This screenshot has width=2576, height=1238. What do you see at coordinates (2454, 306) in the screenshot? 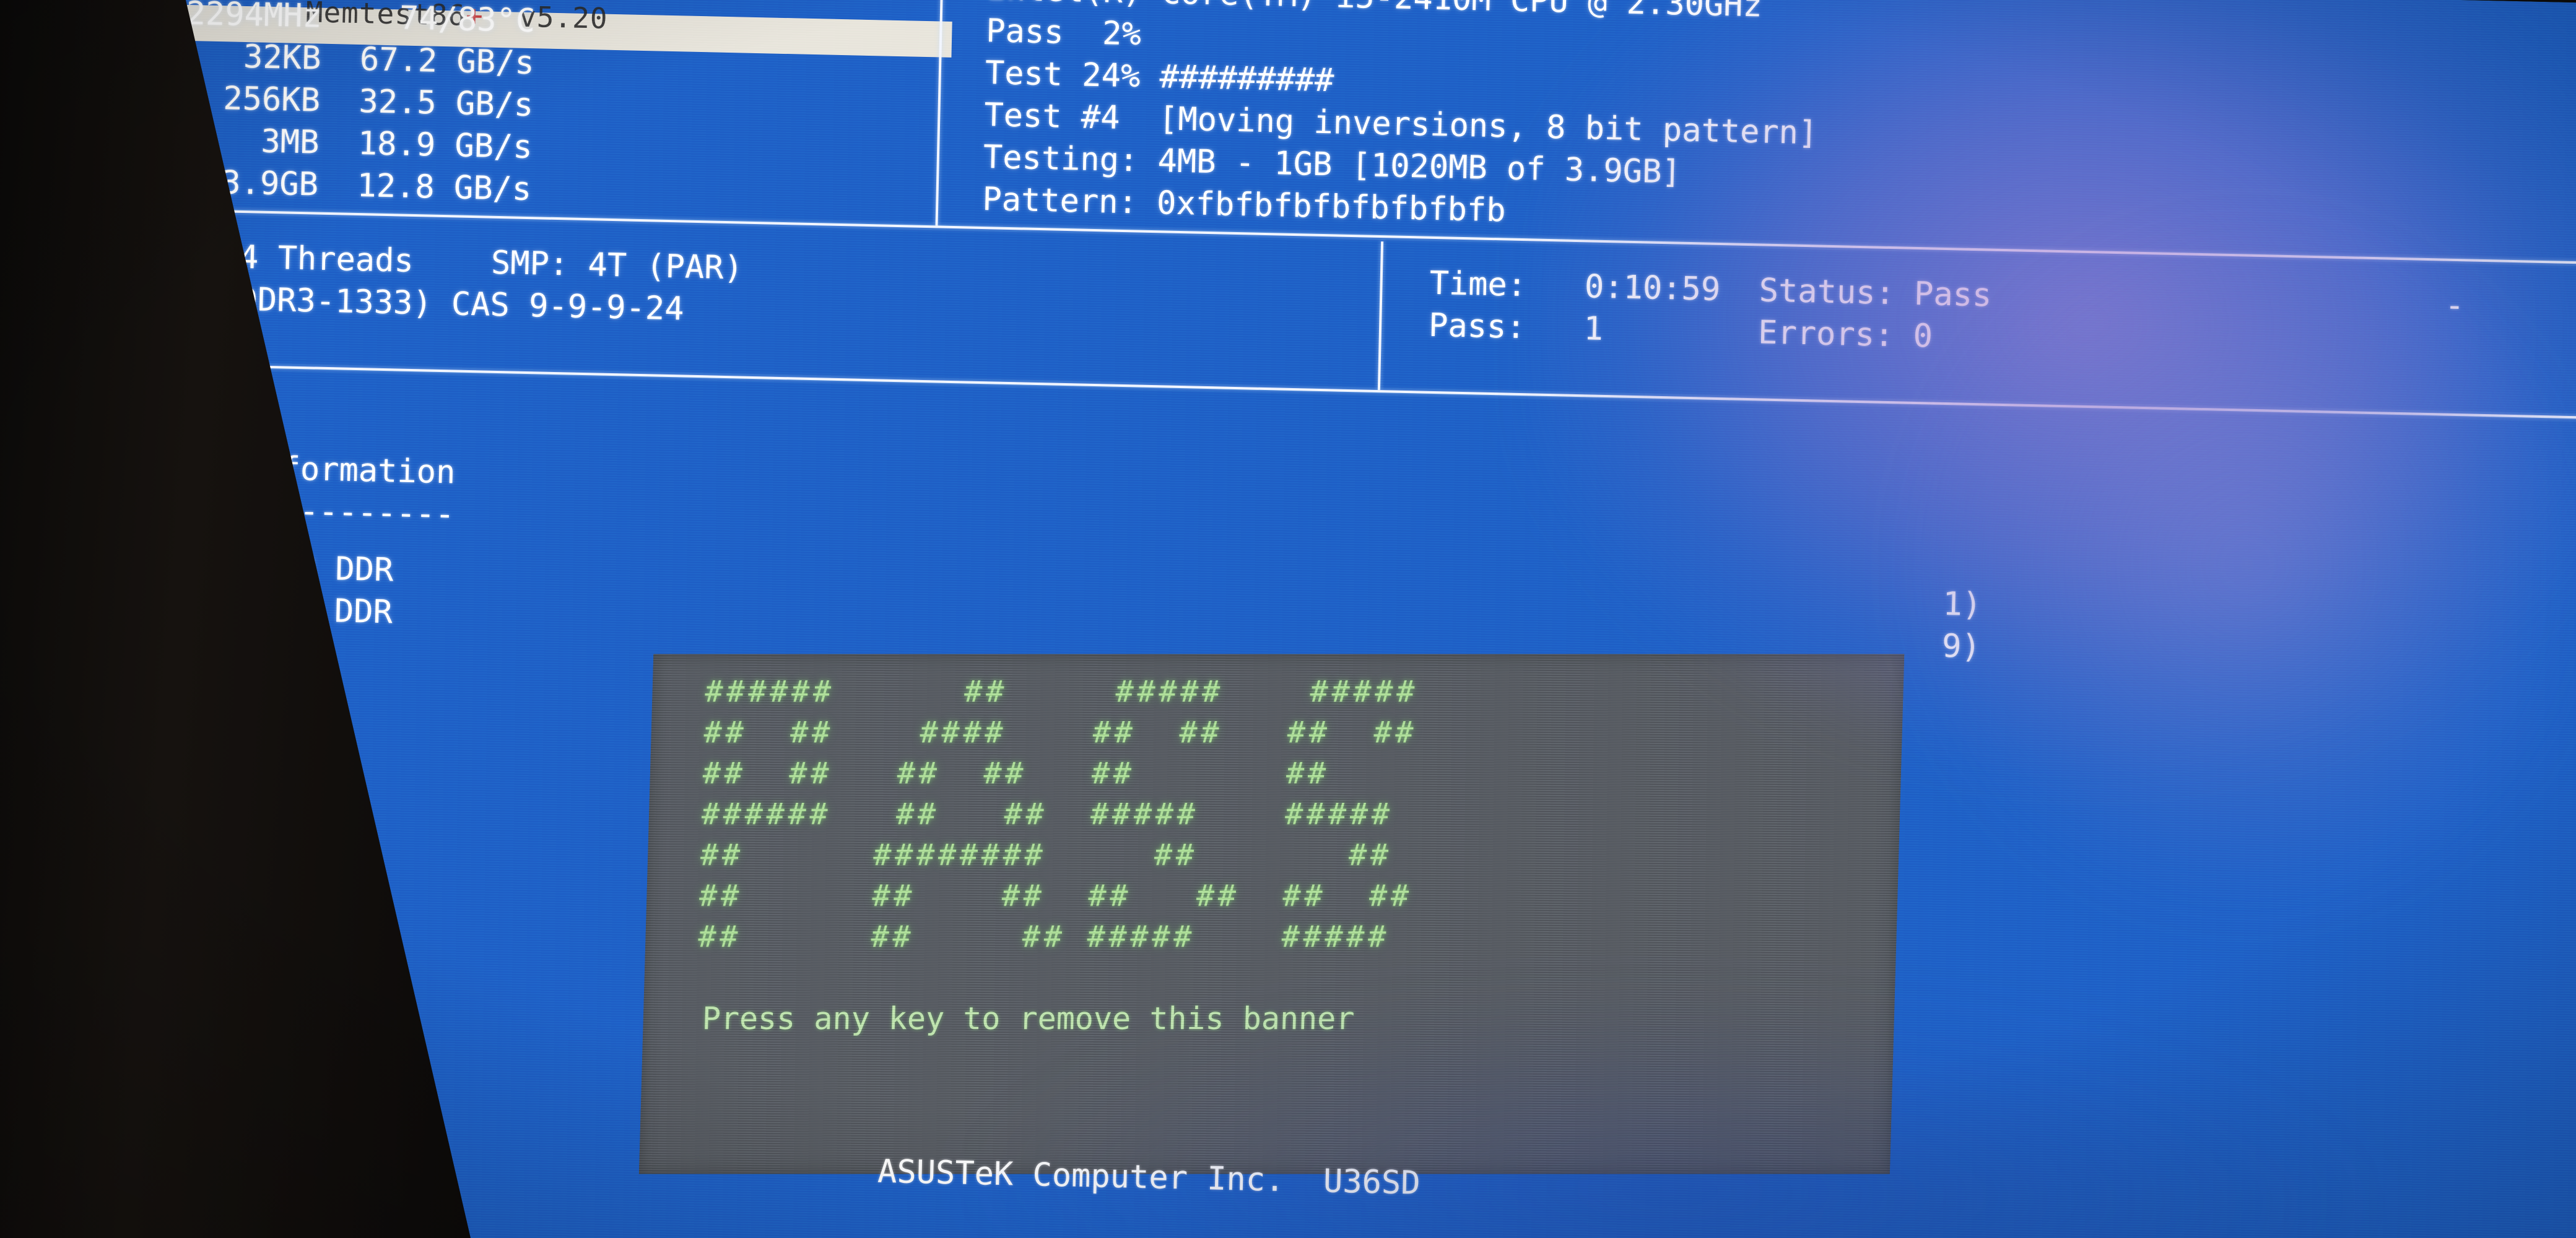
I see `activity-spinner: -` at bounding box center [2454, 306].